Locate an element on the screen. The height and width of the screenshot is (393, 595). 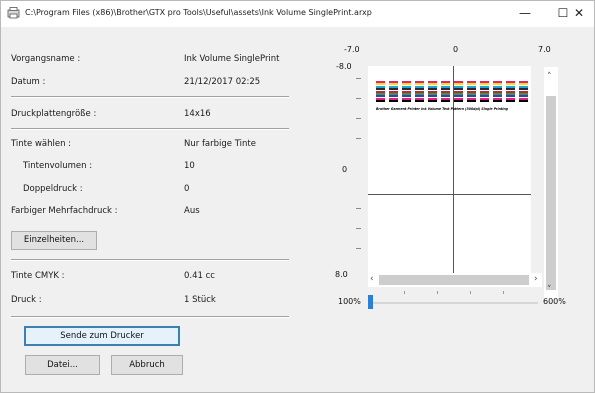
ink-volume-label: Tintenvolumen : is located at coordinates (58, 166).